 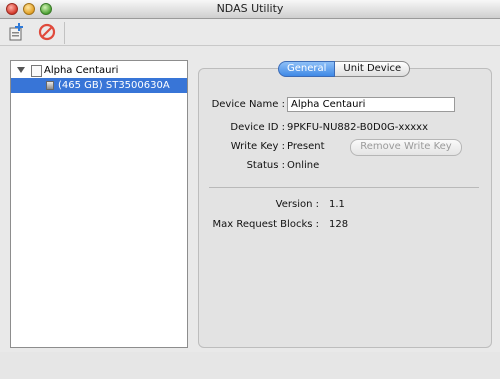 I want to click on tree-item-host: Alpha Centauri, so click(x=99, y=70).